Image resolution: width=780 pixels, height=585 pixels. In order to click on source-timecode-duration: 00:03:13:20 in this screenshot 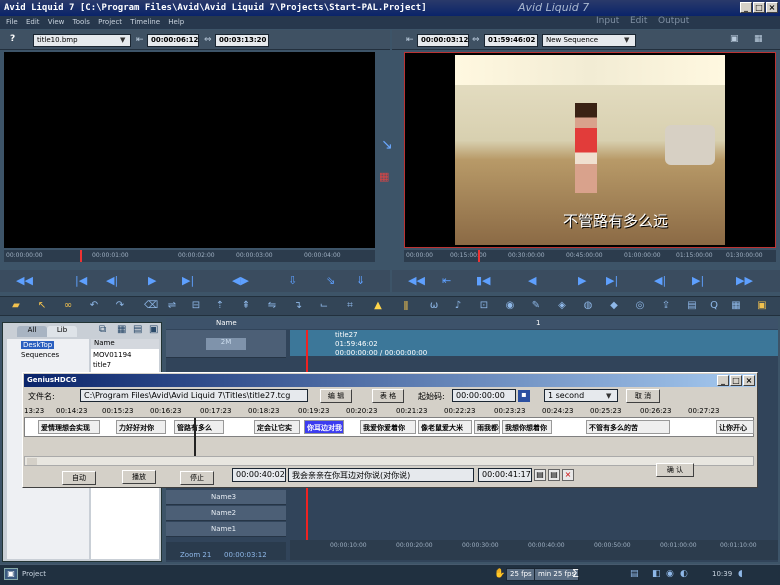, I will do `click(242, 40)`.